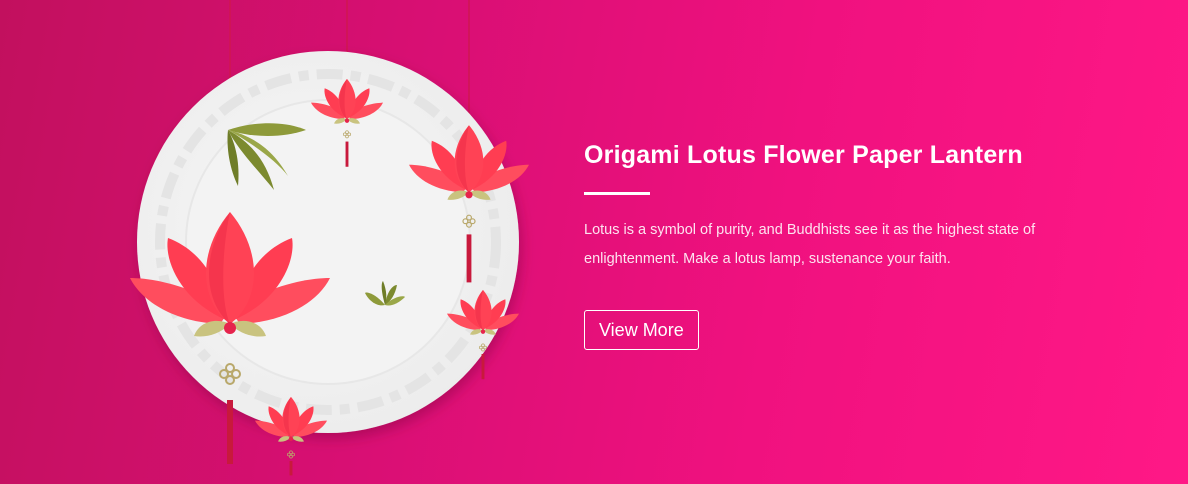 The height and width of the screenshot is (484, 1188). I want to click on hero-title: Origami Lotus Flower Paper Lantern, so click(803, 155).